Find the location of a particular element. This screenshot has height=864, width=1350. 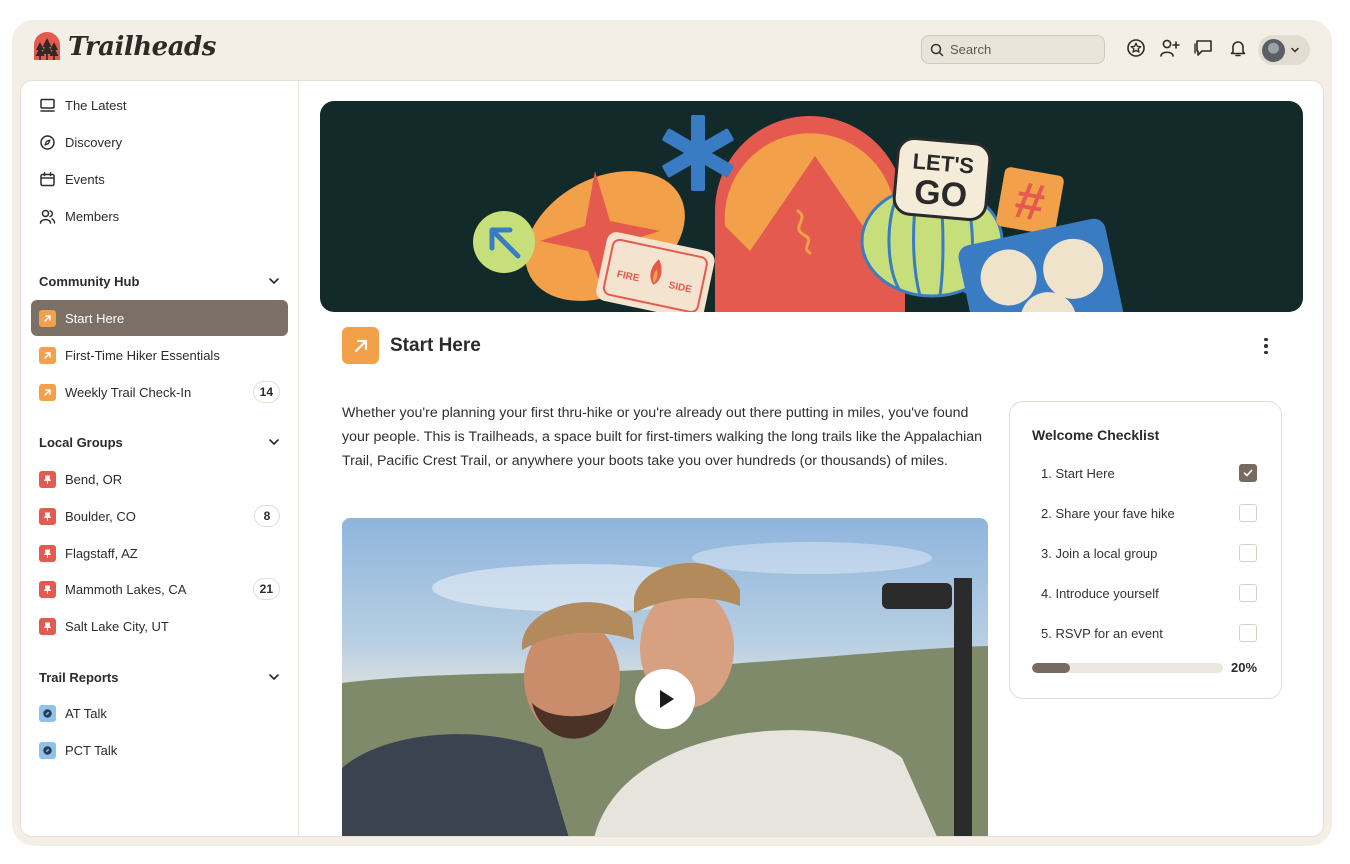

lets-go-sticker: LET'S GO is located at coordinates (942, 179).